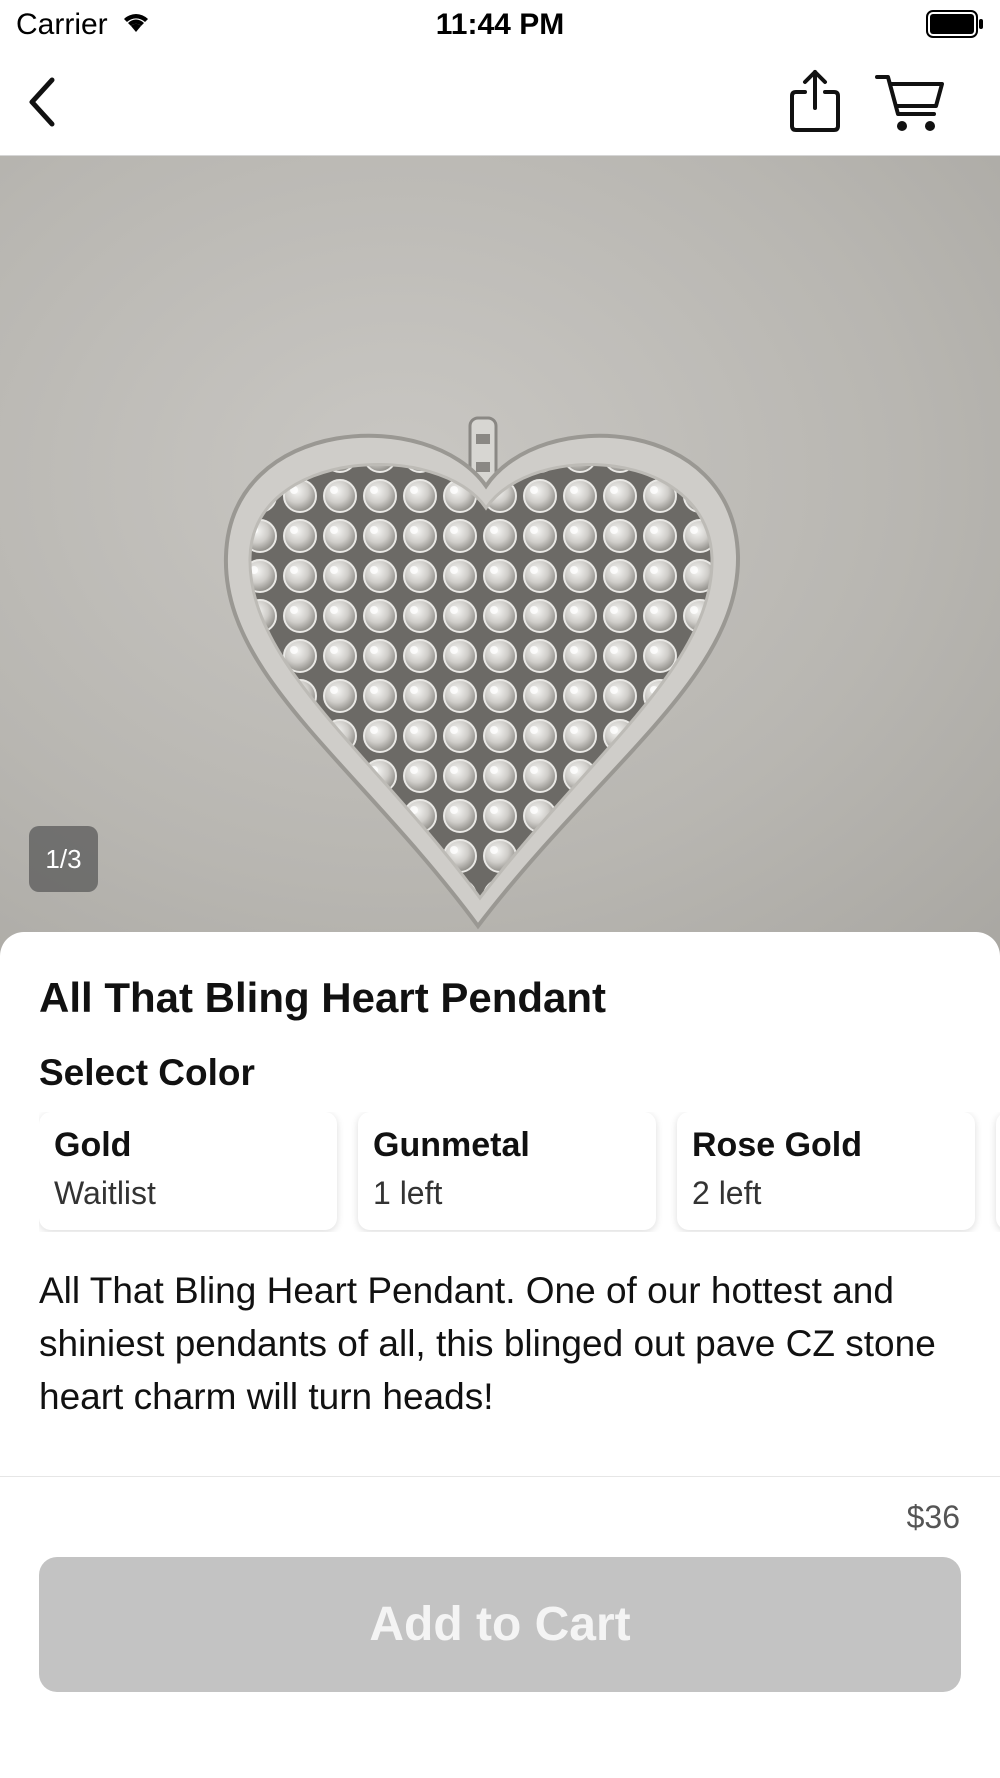 The width and height of the screenshot is (1000, 1778). Describe the element at coordinates (63, 859) in the screenshot. I see `image-counter: 1/3` at that location.